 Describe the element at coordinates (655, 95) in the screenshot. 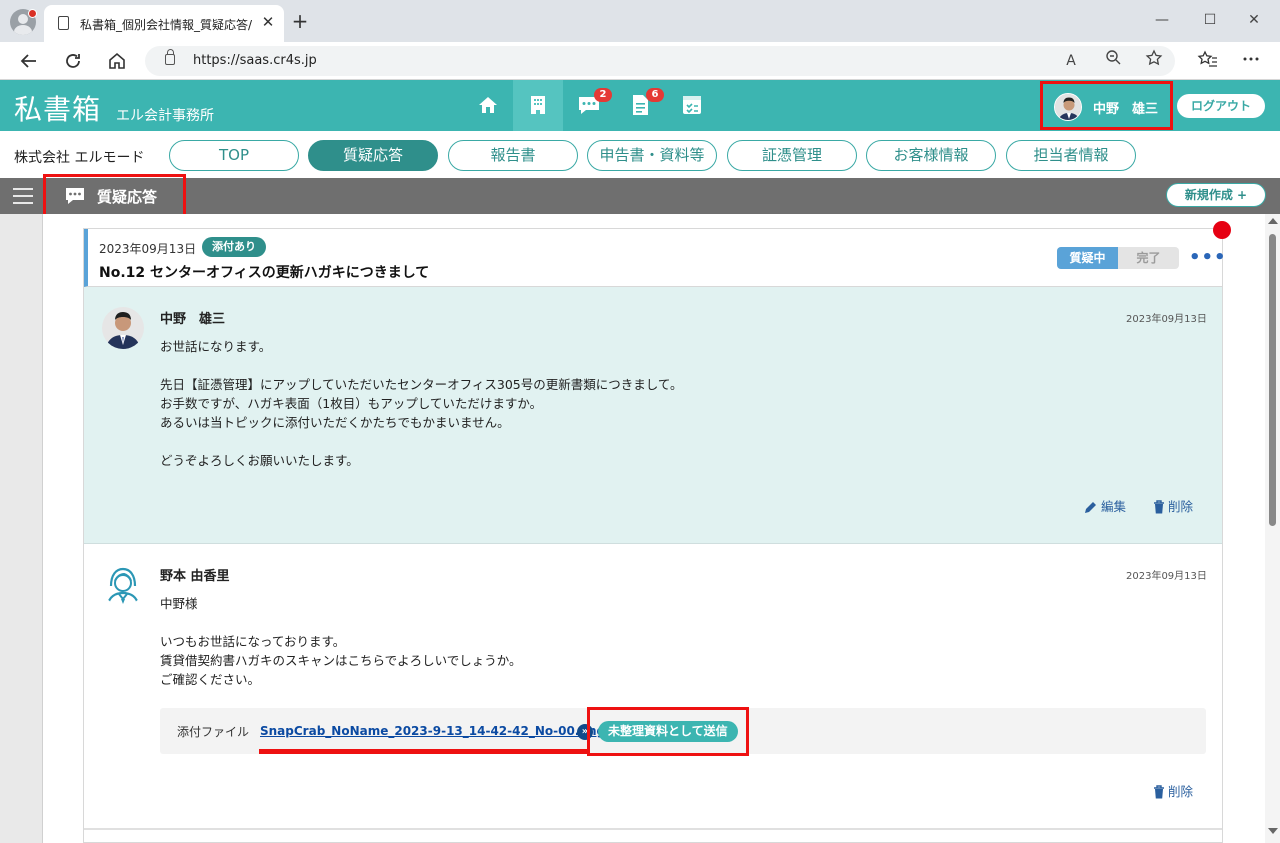

I see `reports-badge: 6` at that location.